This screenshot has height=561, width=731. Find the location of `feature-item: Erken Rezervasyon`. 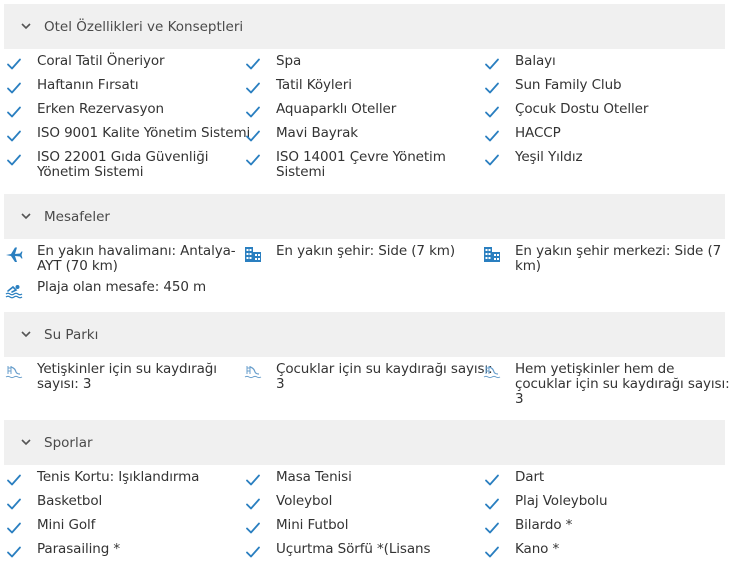

feature-item: Erken Rezervasyon is located at coordinates (100, 109).